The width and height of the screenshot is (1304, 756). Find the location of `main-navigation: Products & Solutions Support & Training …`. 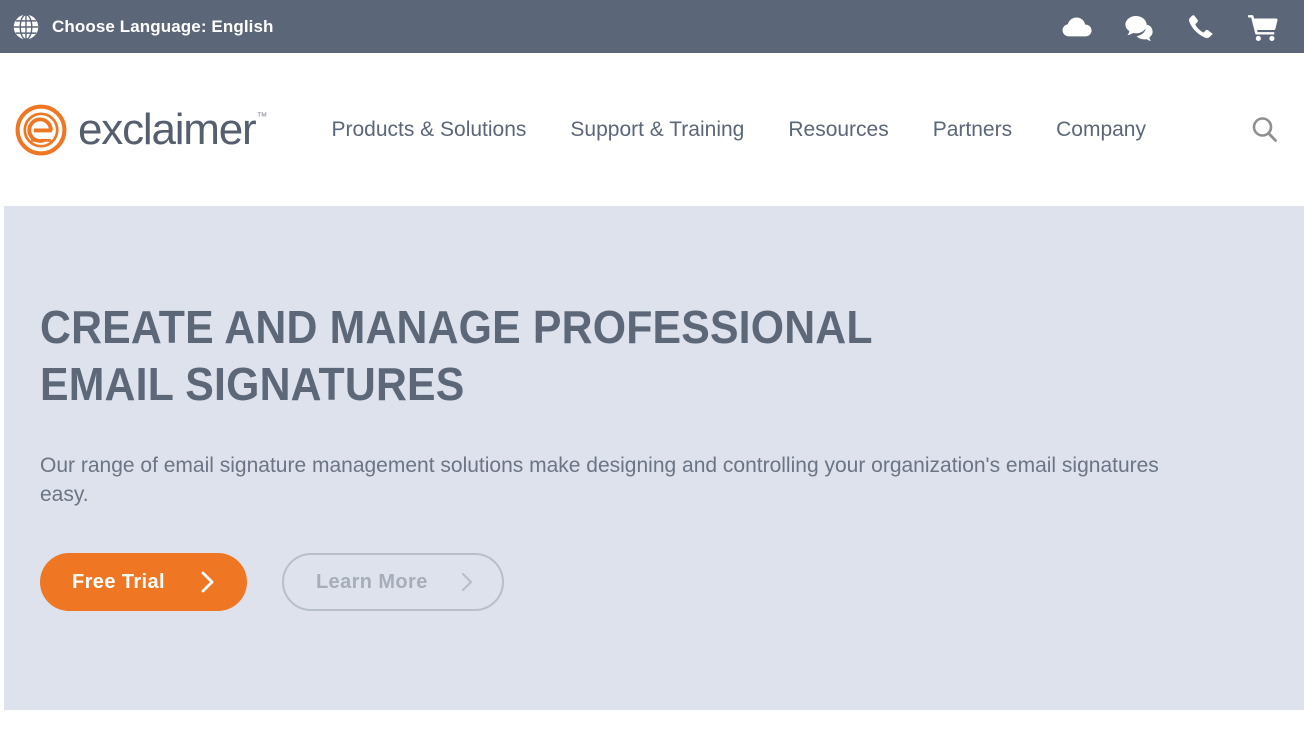

main-navigation: Products & Solutions Support & Training … is located at coordinates (795, 130).